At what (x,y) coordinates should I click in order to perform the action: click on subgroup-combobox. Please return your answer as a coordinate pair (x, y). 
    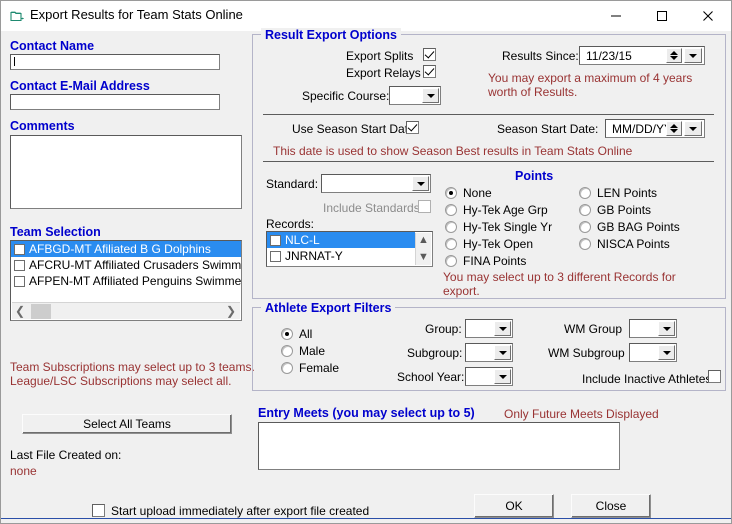
    Looking at the image, I should click on (489, 352).